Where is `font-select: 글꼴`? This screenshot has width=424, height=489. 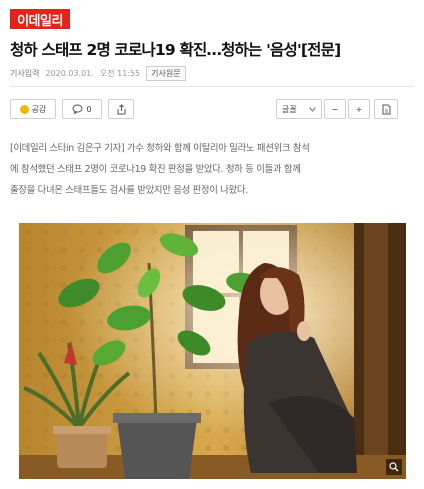
font-select: 글꼴 is located at coordinates (299, 109).